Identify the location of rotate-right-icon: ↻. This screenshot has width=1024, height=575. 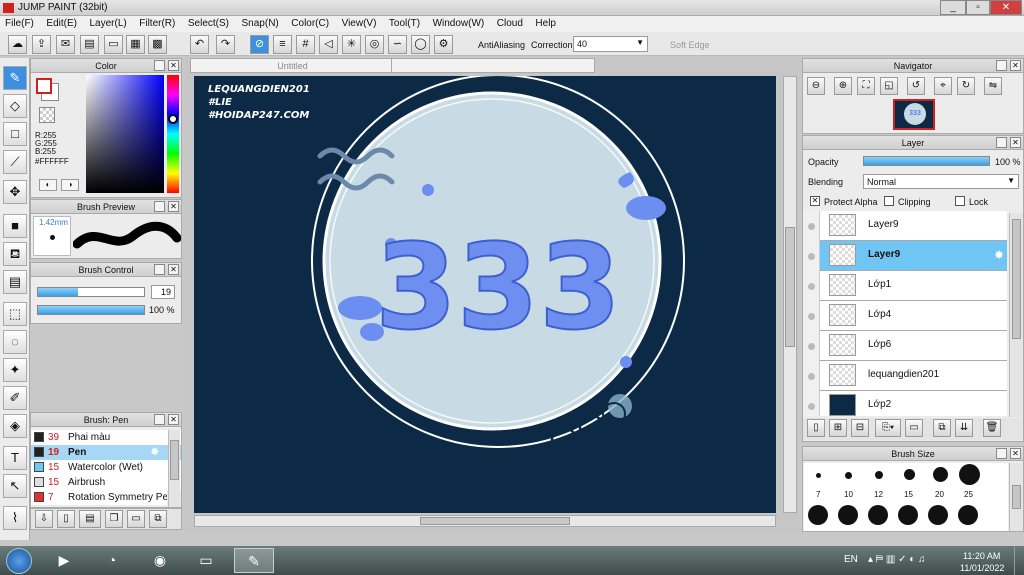
(966, 86).